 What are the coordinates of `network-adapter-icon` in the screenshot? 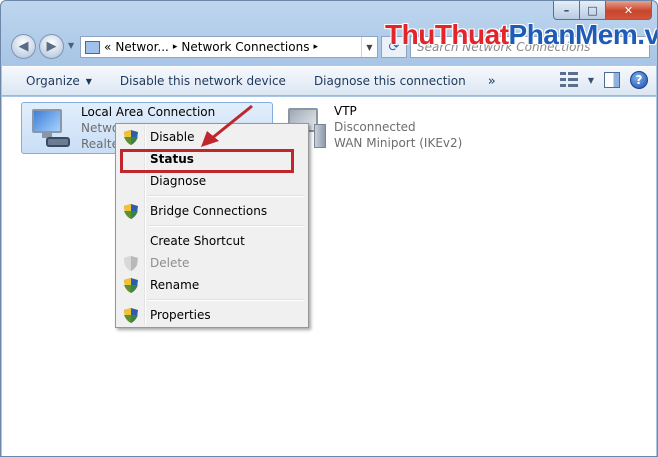 It's located at (51, 129).